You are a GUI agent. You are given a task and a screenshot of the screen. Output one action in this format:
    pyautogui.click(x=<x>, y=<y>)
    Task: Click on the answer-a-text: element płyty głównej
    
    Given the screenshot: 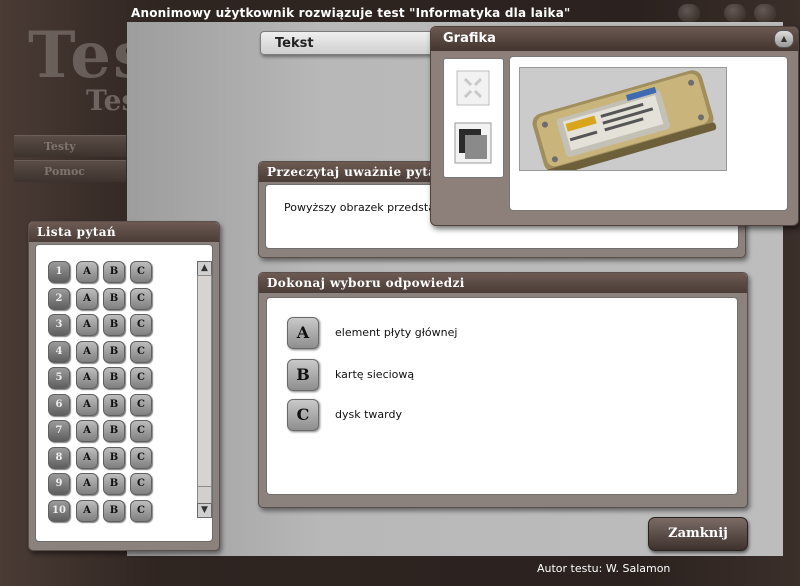 What is the action you would take?
    pyautogui.click(x=396, y=332)
    